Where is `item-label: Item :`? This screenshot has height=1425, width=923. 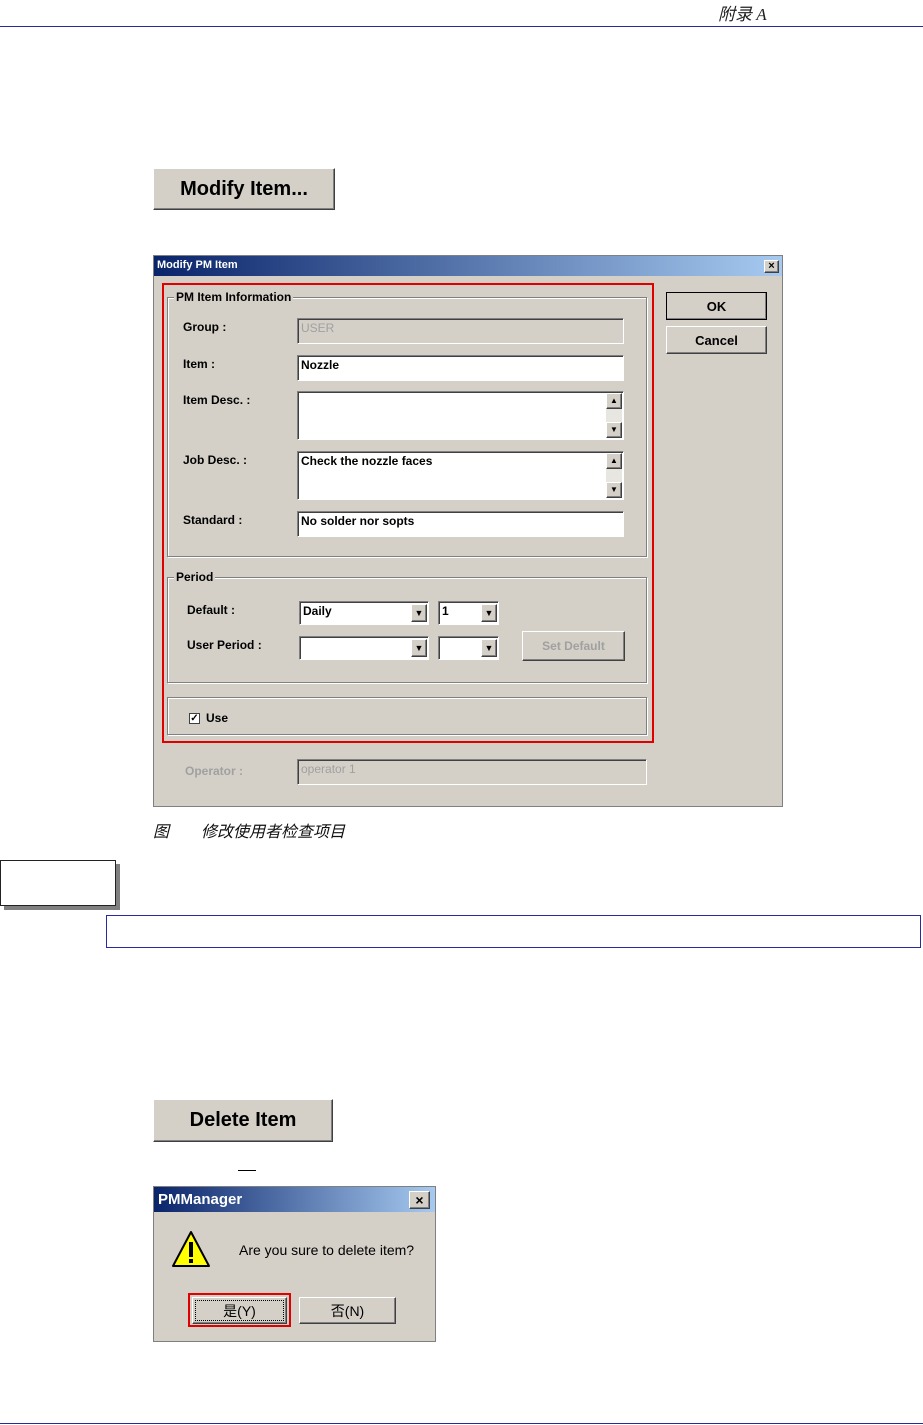 item-label: Item : is located at coordinates (199, 364).